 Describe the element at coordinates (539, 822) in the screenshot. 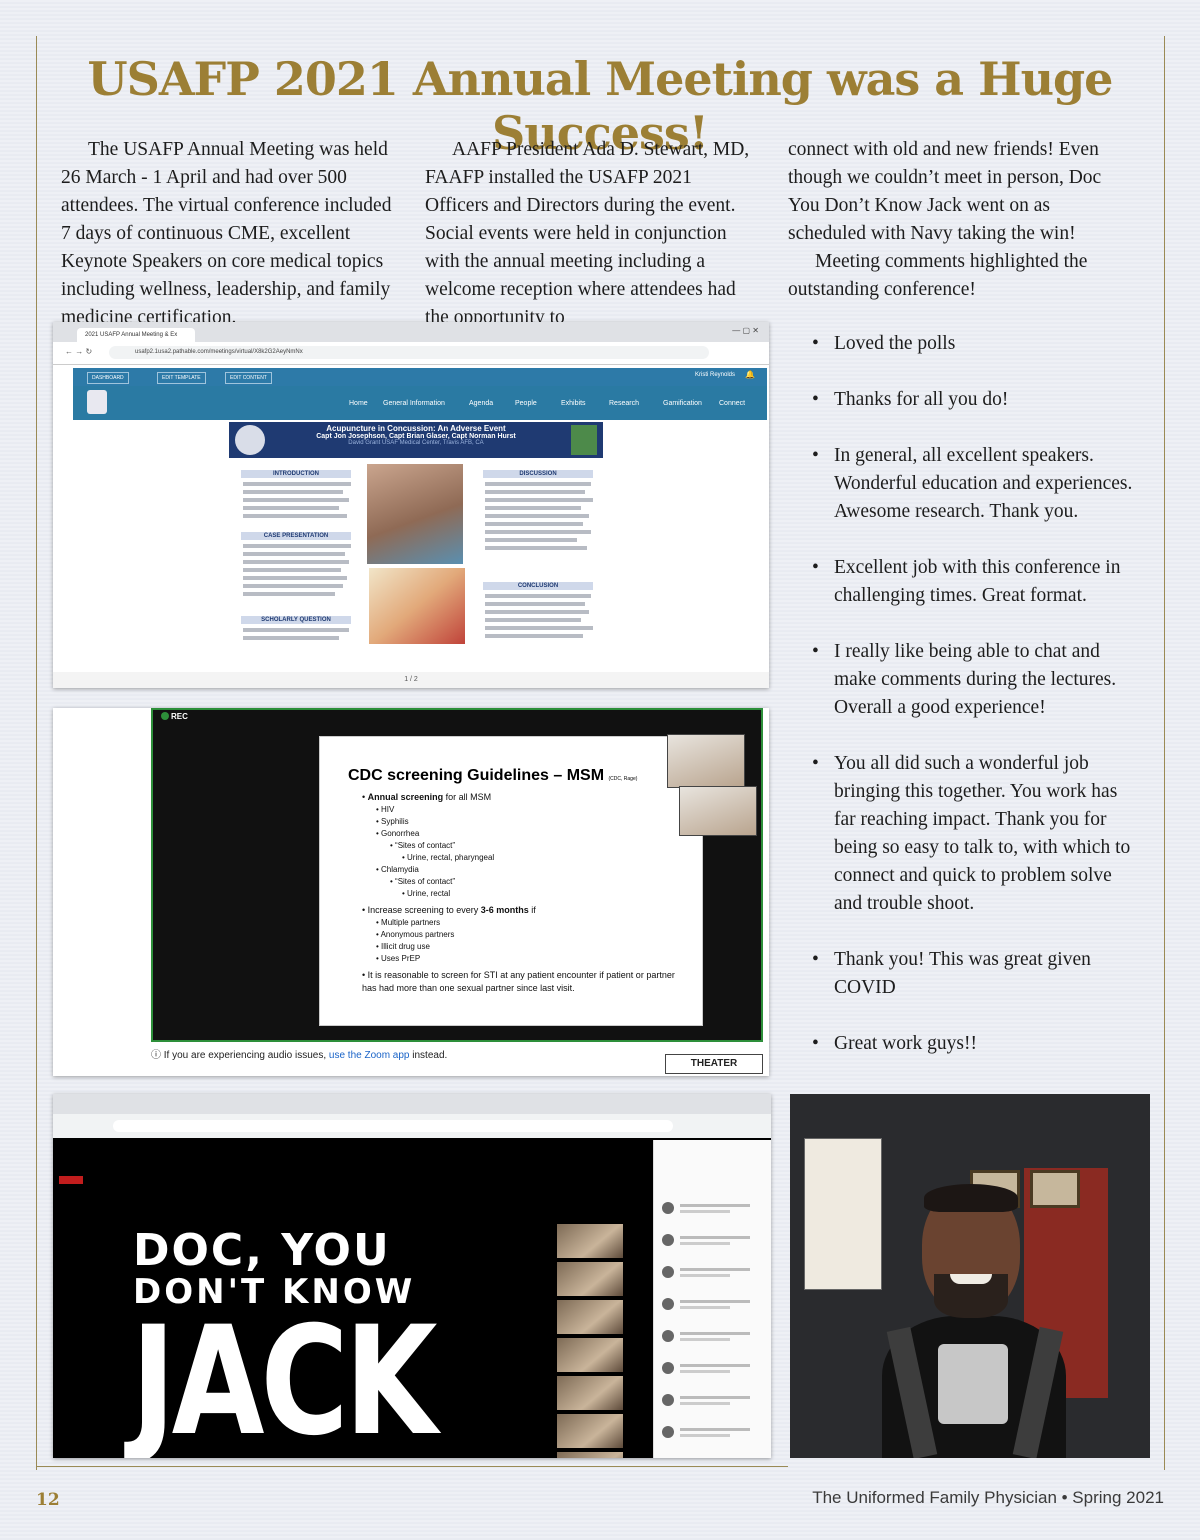

I see `slide-subbullet: Syphilis` at that location.